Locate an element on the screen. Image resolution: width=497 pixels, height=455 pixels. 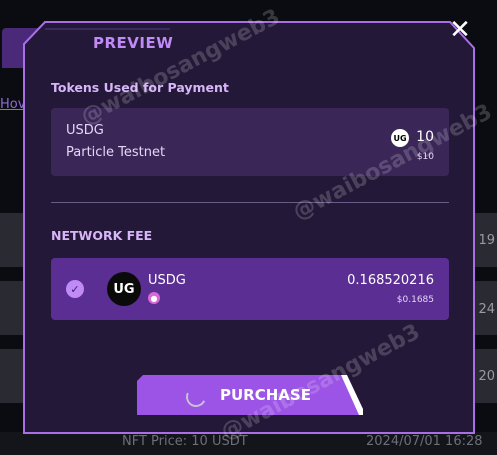
purchase-button: PURCHASE is located at coordinates (250, 395).